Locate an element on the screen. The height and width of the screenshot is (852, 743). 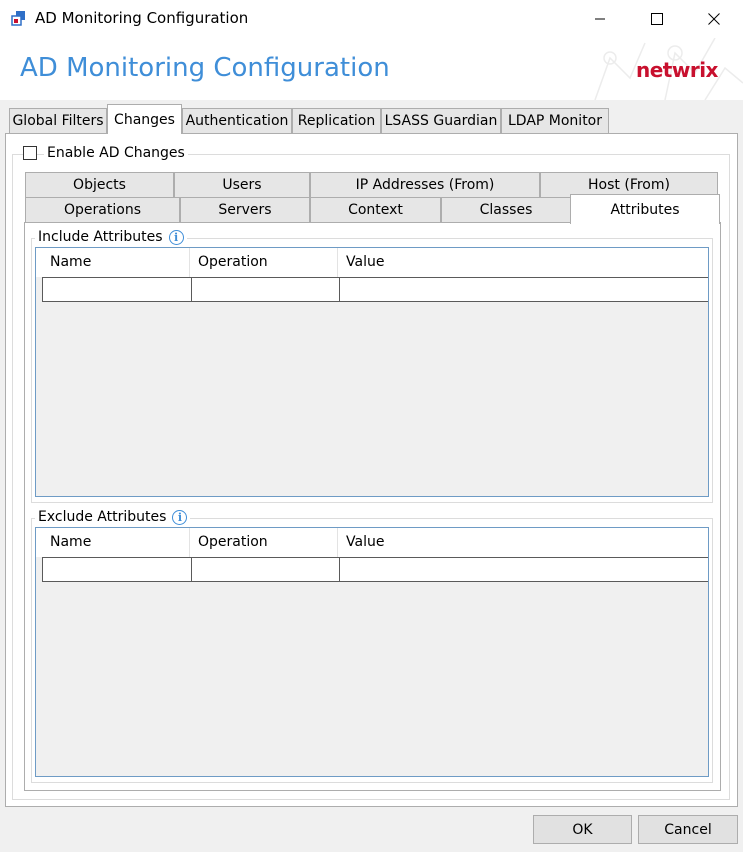
minimize-button is located at coordinates (600, 19).